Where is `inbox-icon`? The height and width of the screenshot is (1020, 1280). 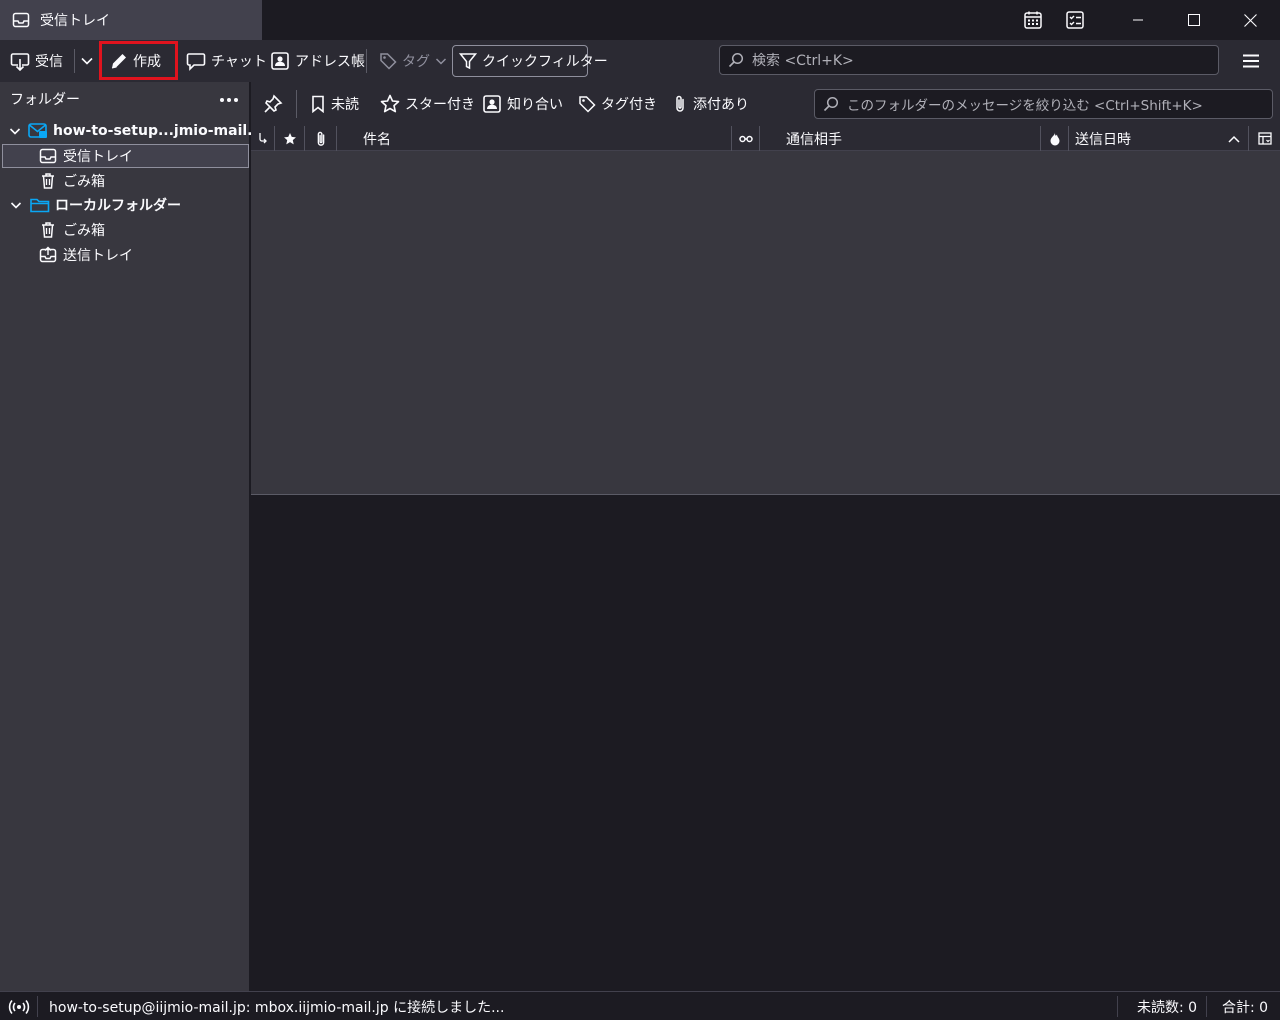 inbox-icon is located at coordinates (48, 156).